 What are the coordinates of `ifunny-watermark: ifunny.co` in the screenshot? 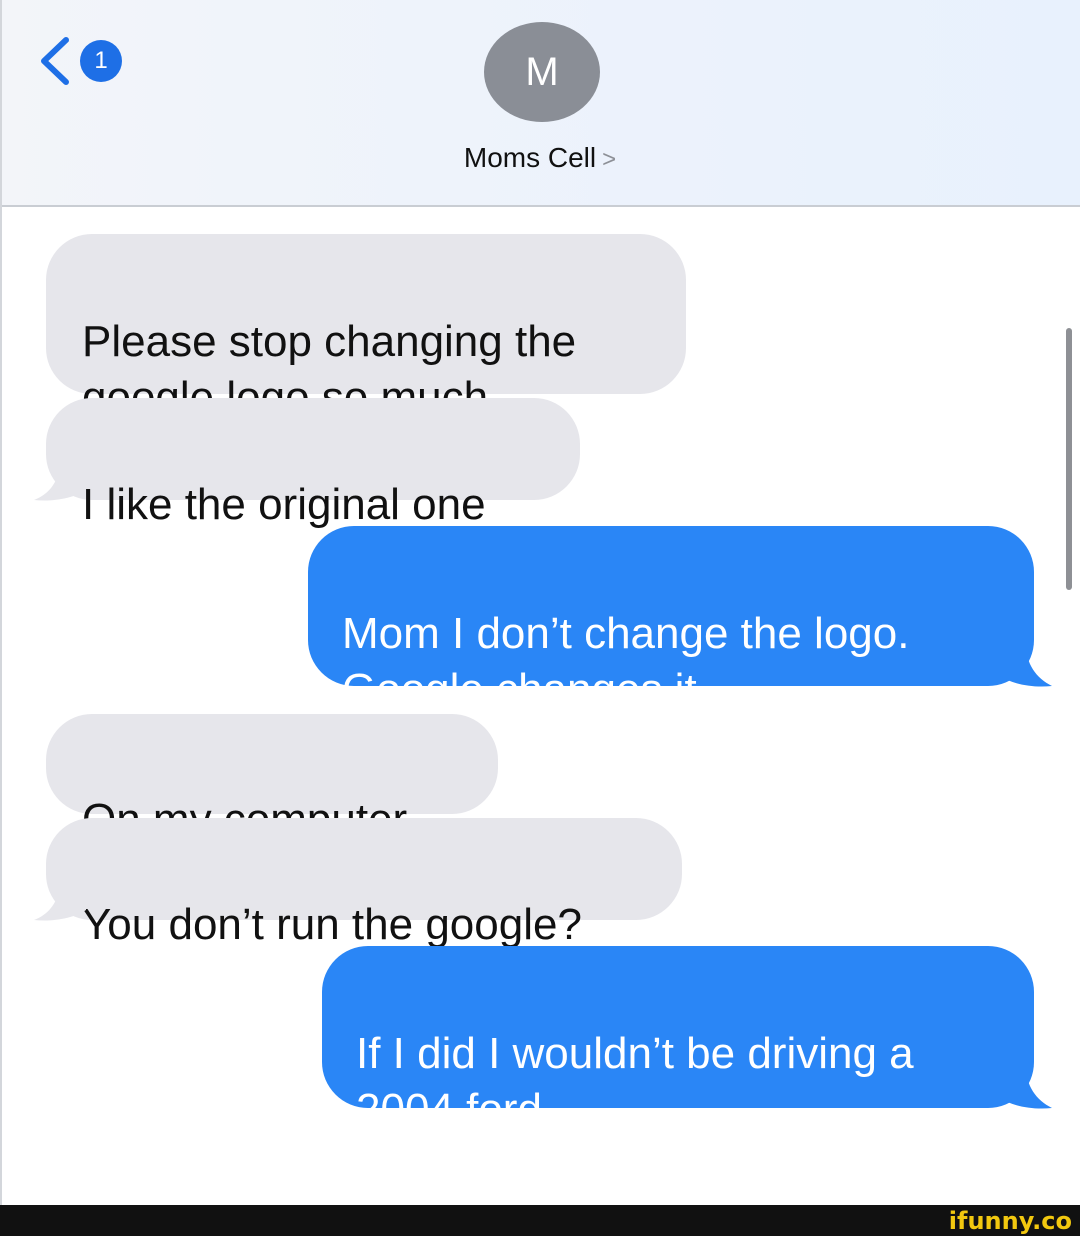 It's located at (1010, 1221).